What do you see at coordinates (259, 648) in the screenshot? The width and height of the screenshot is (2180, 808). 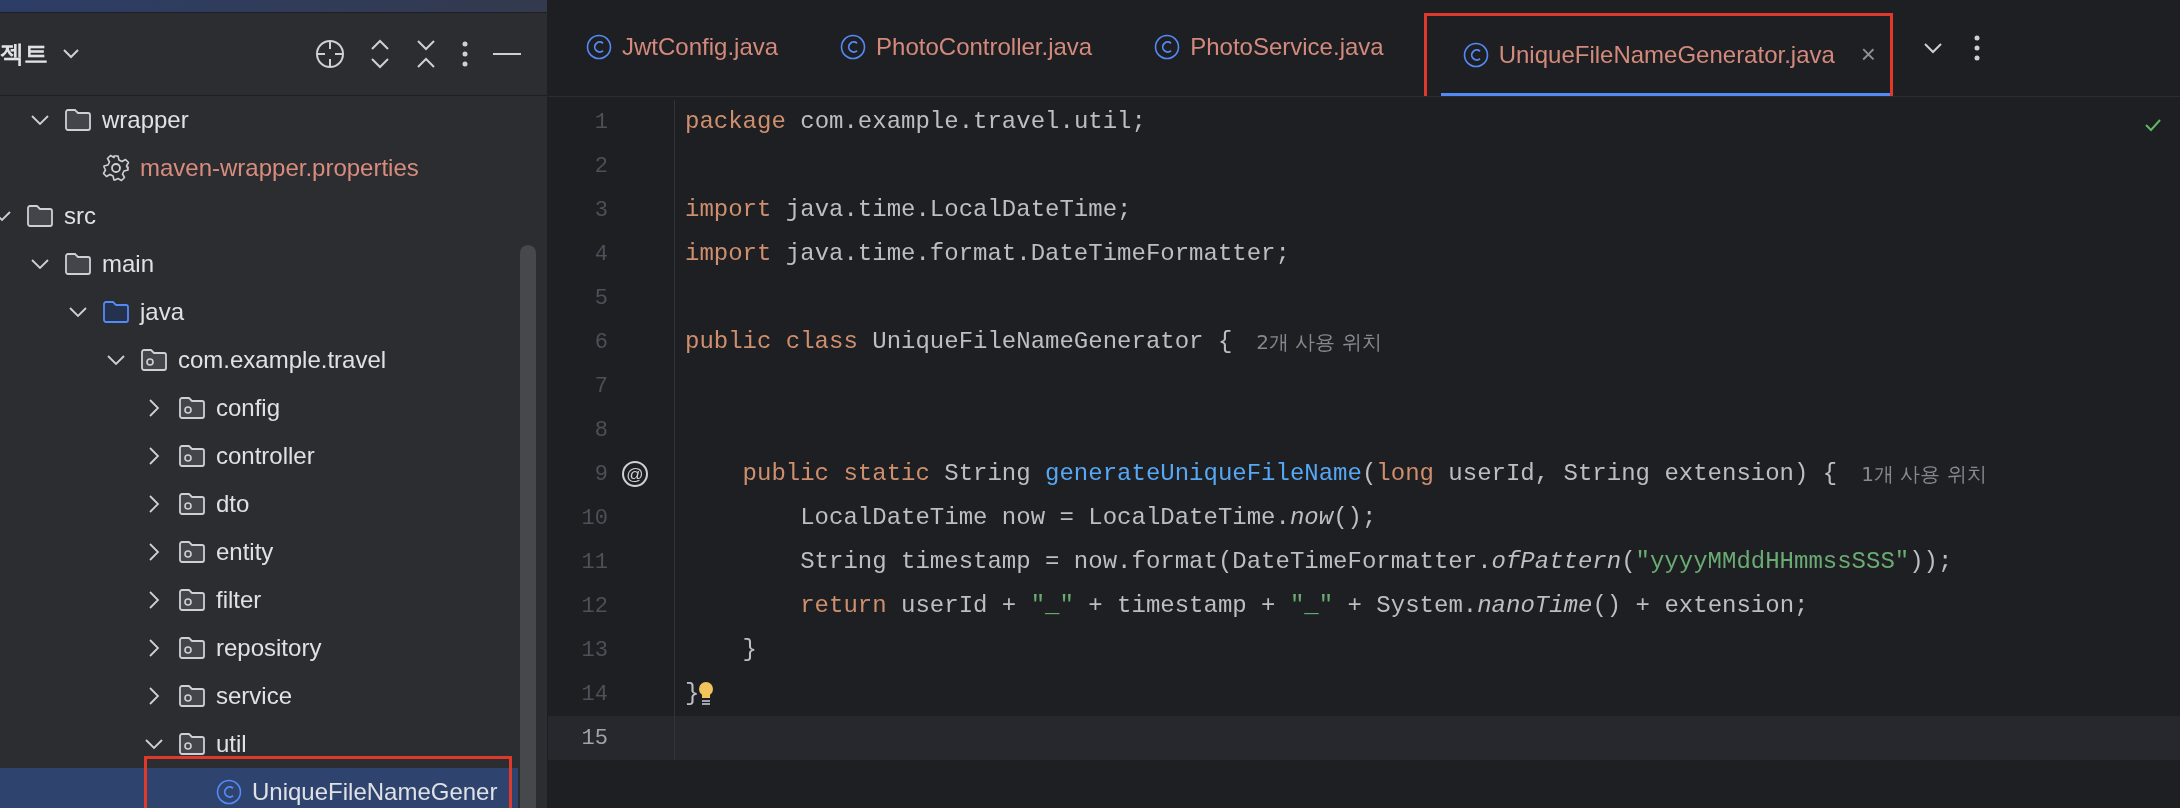 I see `tree-item: repository` at bounding box center [259, 648].